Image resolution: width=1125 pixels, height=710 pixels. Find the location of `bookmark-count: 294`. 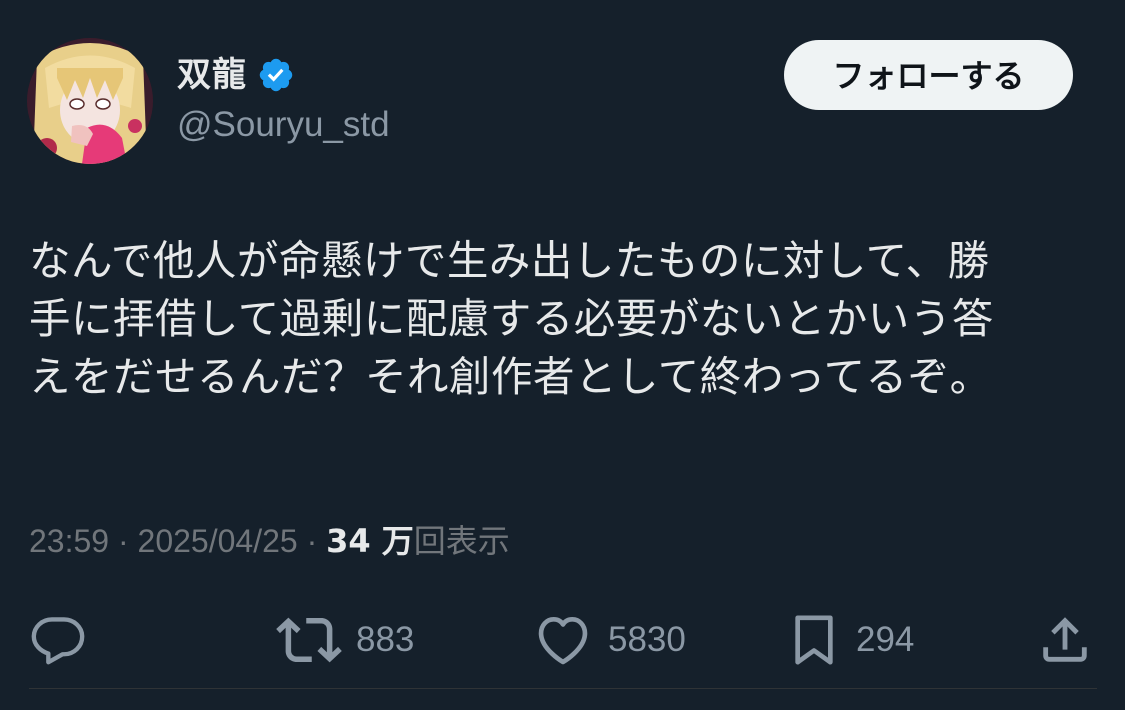

bookmark-count: 294 is located at coordinates (885, 639).